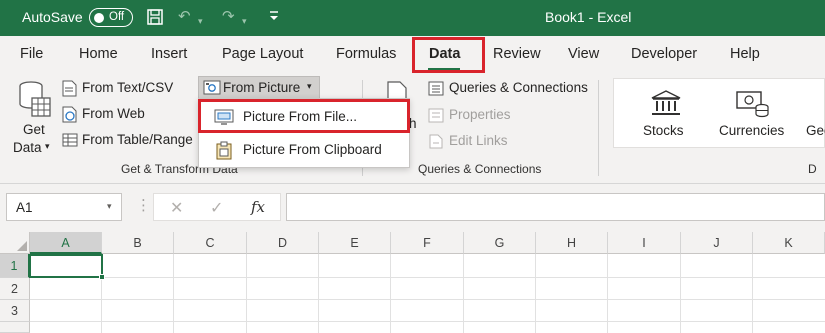  Describe the element at coordinates (813, 115) in the screenshot. I see `geography-button: Geo` at that location.